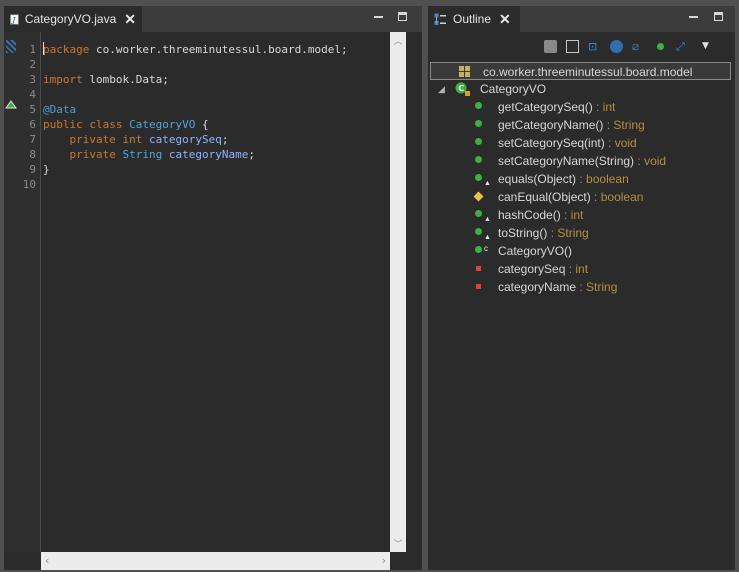 The height and width of the screenshot is (572, 739). What do you see at coordinates (462, 89) in the screenshot?
I see `class-icon: C` at bounding box center [462, 89].